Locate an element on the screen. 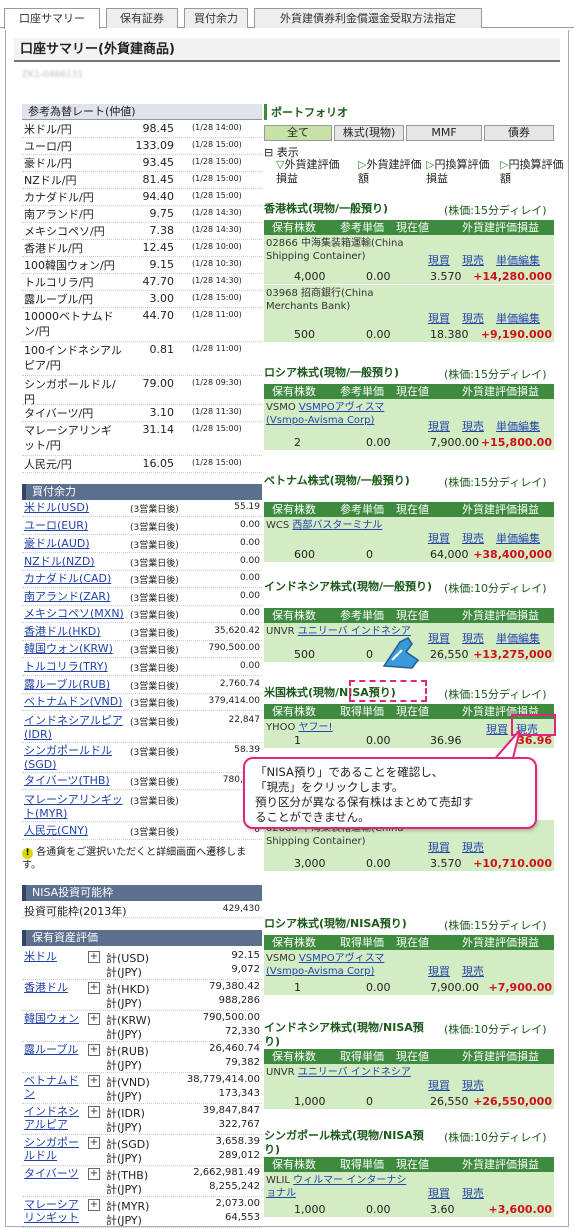  portfolio-tab-bond: 債券 is located at coordinates (519, 133).